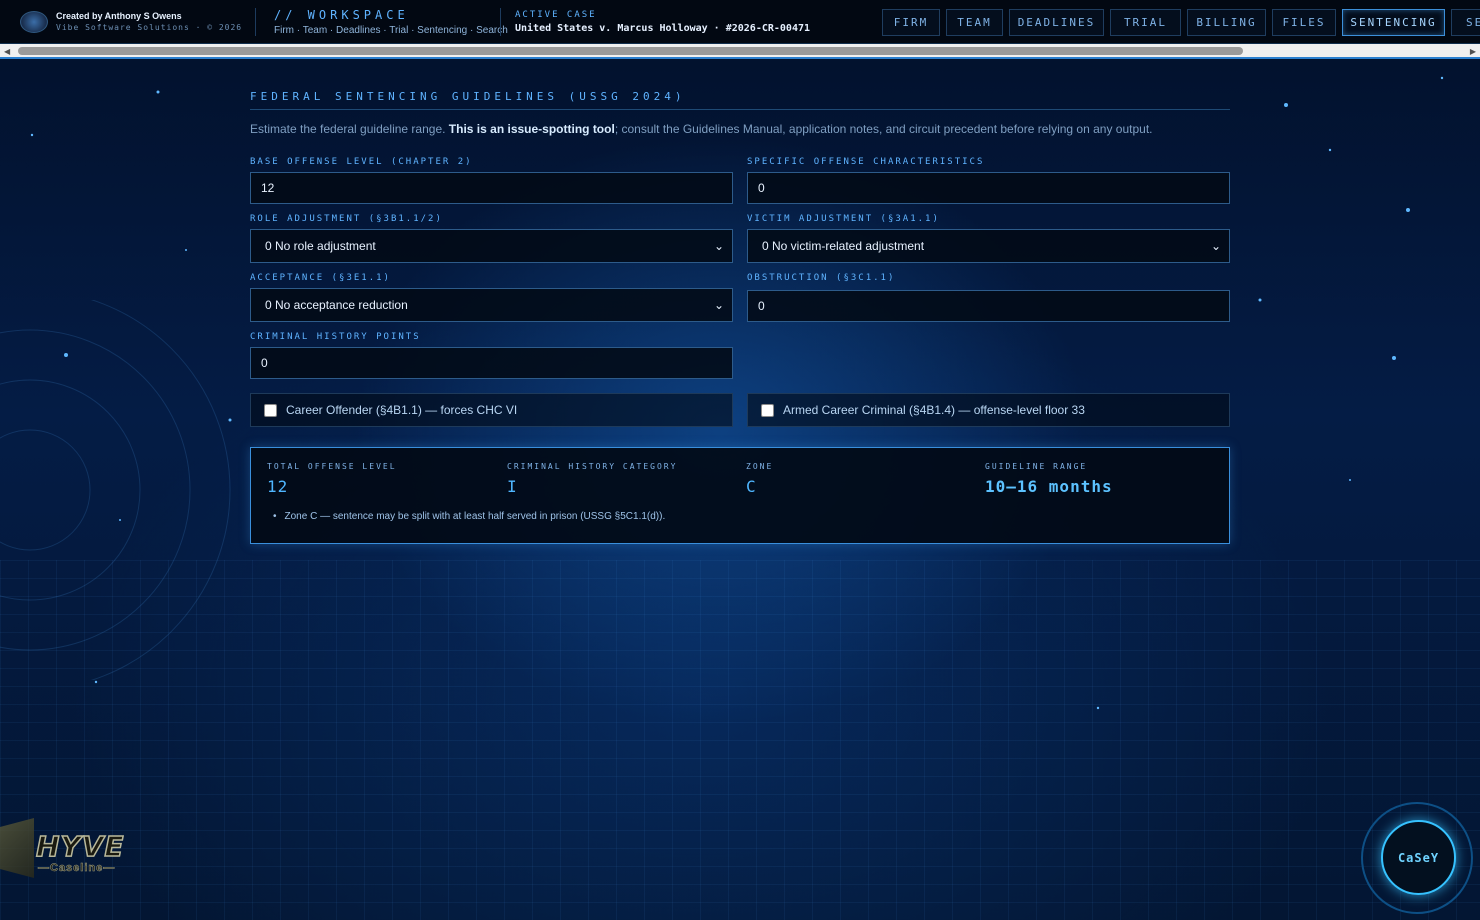 The width and height of the screenshot is (1480, 920). What do you see at coordinates (531, 129) in the screenshot?
I see `intro-bold: This is an issue-spotting tool` at bounding box center [531, 129].